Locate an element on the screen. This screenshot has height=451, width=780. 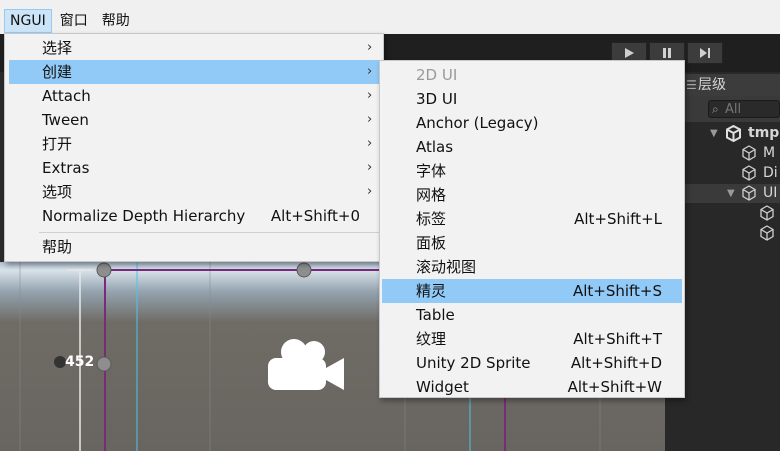
pause-icon is located at coordinates (667, 53).